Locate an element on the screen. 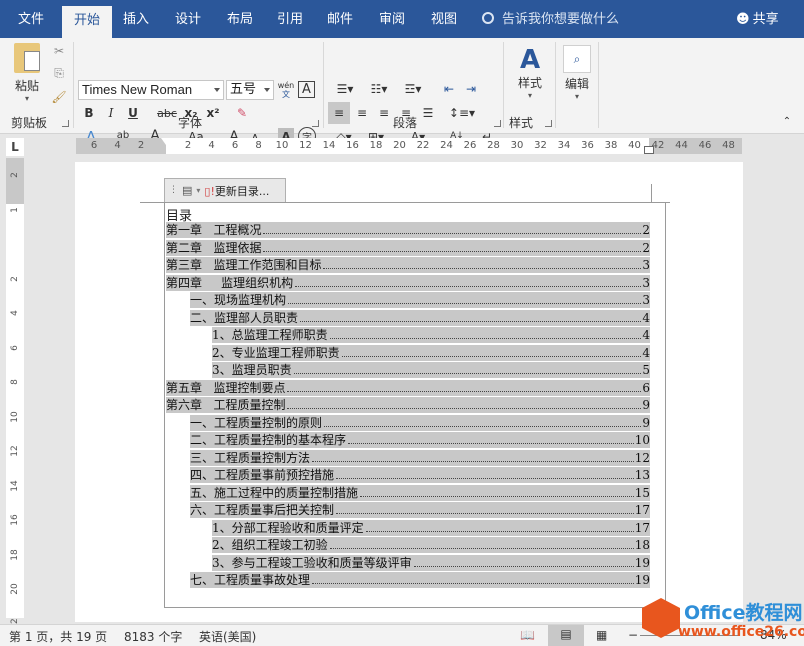 Image resolution: width=804 pixels, height=646 pixels. word-count: 8183 个字 is located at coordinates (153, 636).